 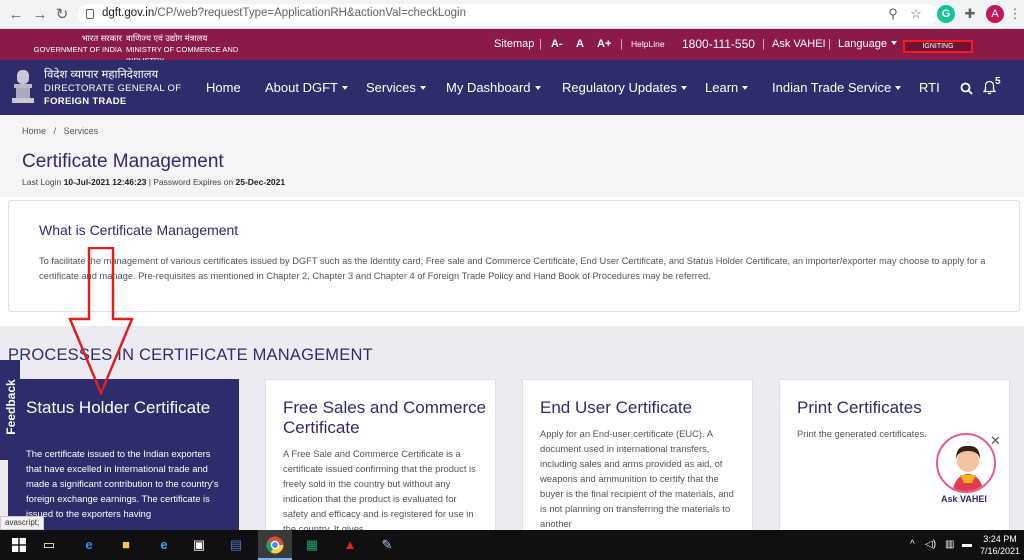 I want to click on card-title: End User Certificate, so click(x=616, y=407).